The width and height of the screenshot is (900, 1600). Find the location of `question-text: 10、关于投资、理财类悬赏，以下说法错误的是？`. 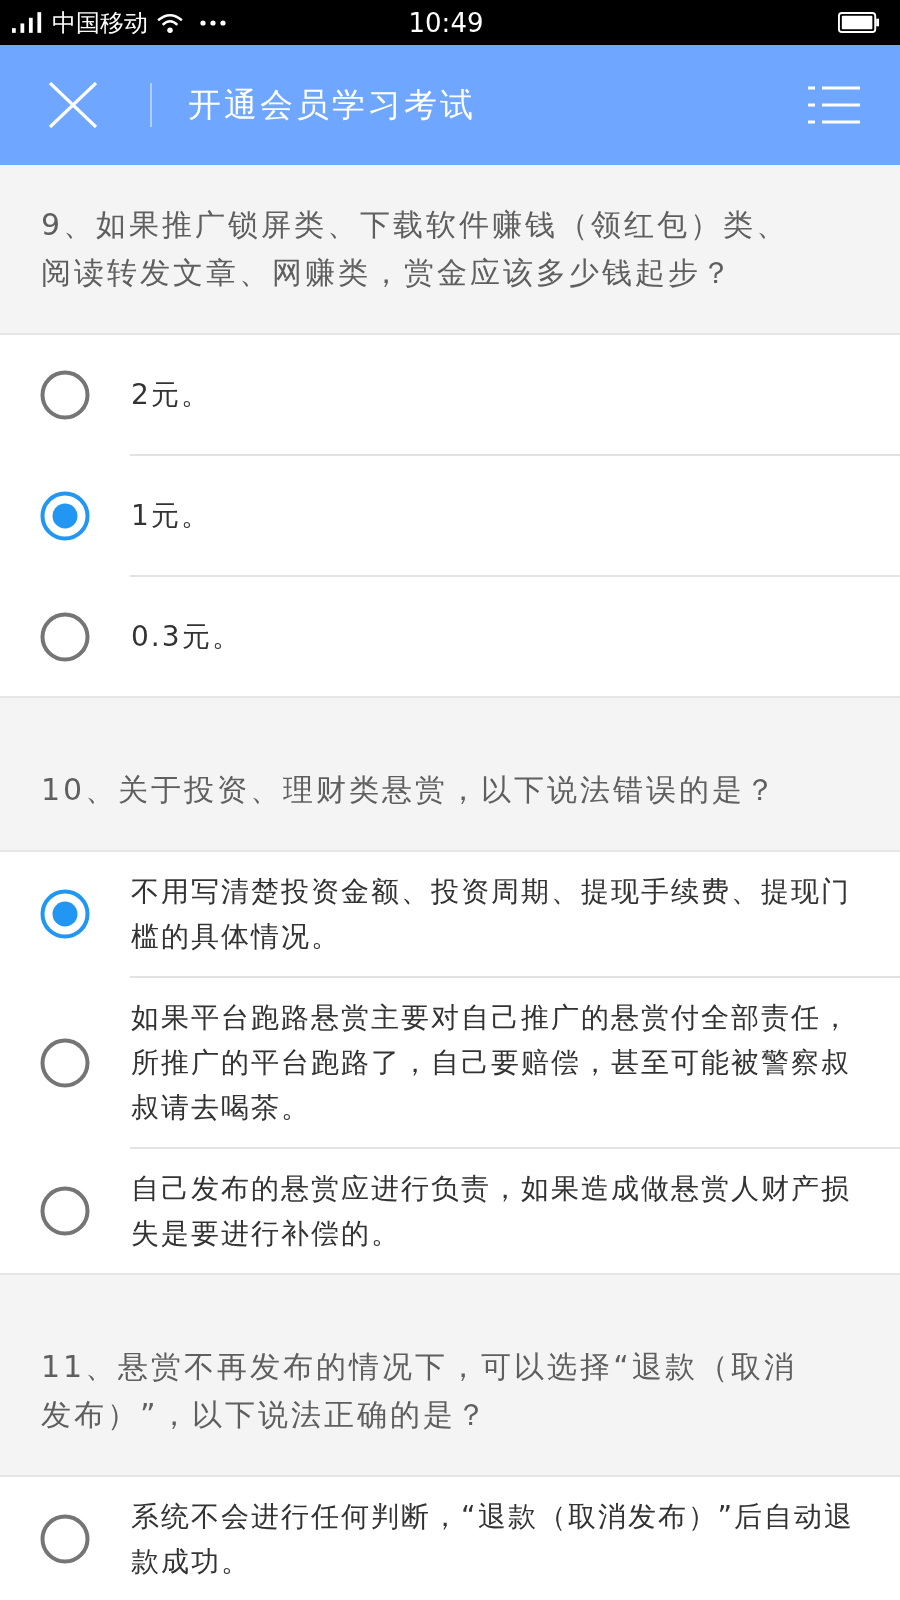

question-text: 10、关于投资、理财类悬赏，以下说法错误的是？ is located at coordinates (410, 790).